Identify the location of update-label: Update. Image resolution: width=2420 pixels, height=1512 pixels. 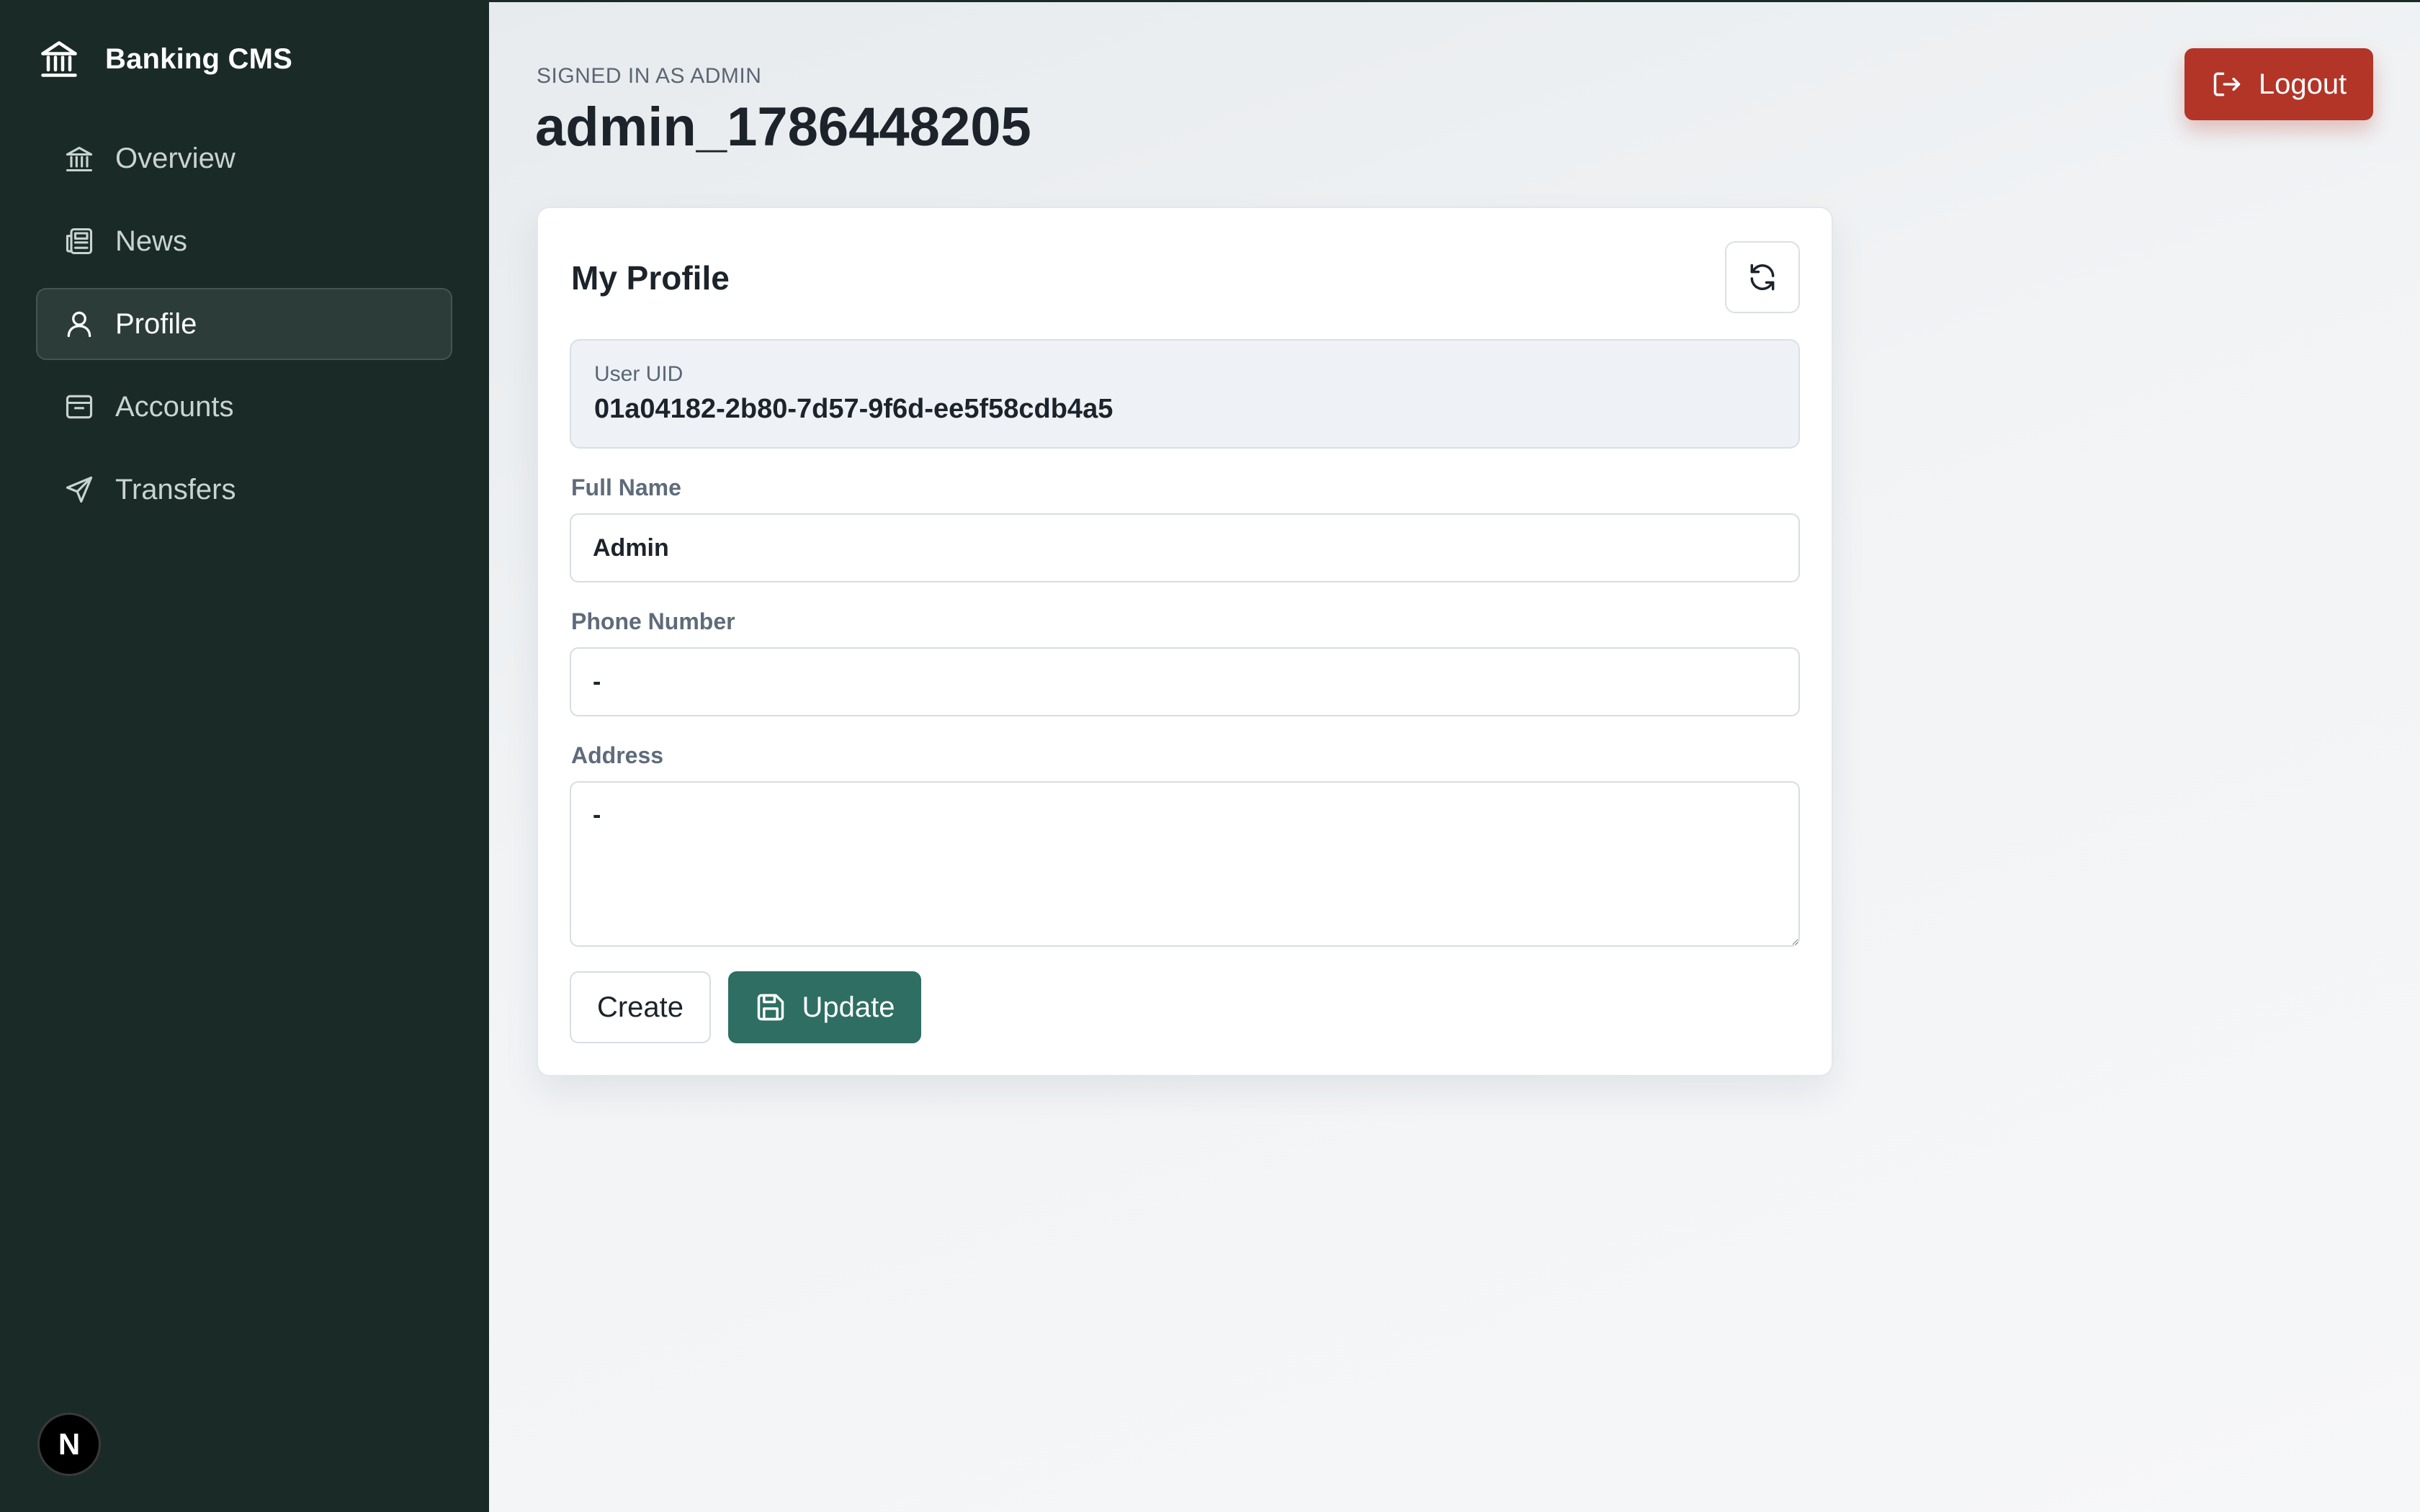
(848, 1007).